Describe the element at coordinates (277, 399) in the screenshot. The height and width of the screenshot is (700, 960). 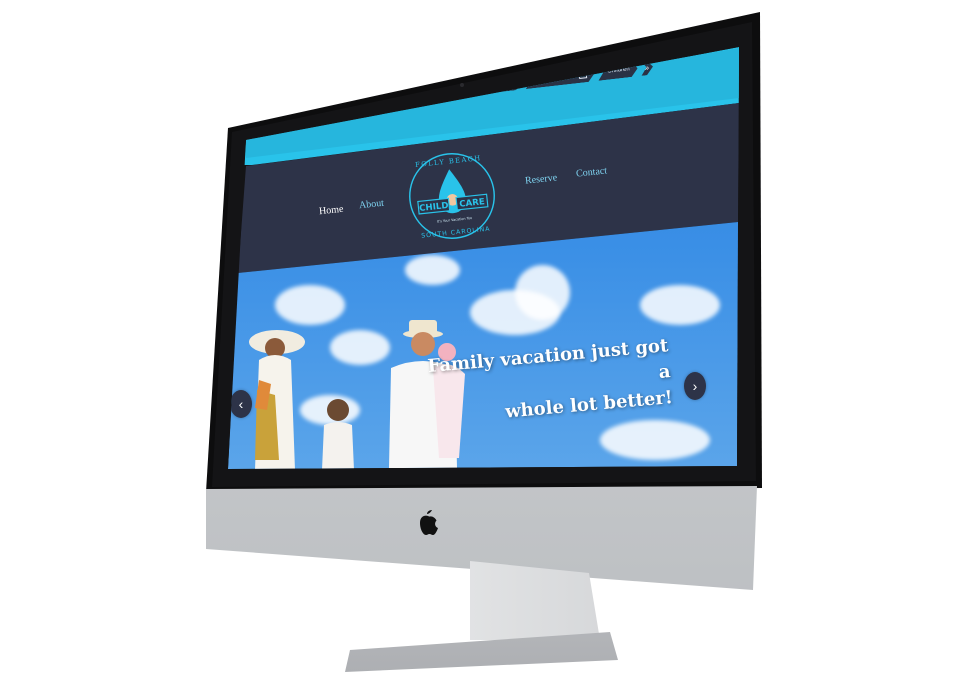
I see `woman-with-hat` at that location.